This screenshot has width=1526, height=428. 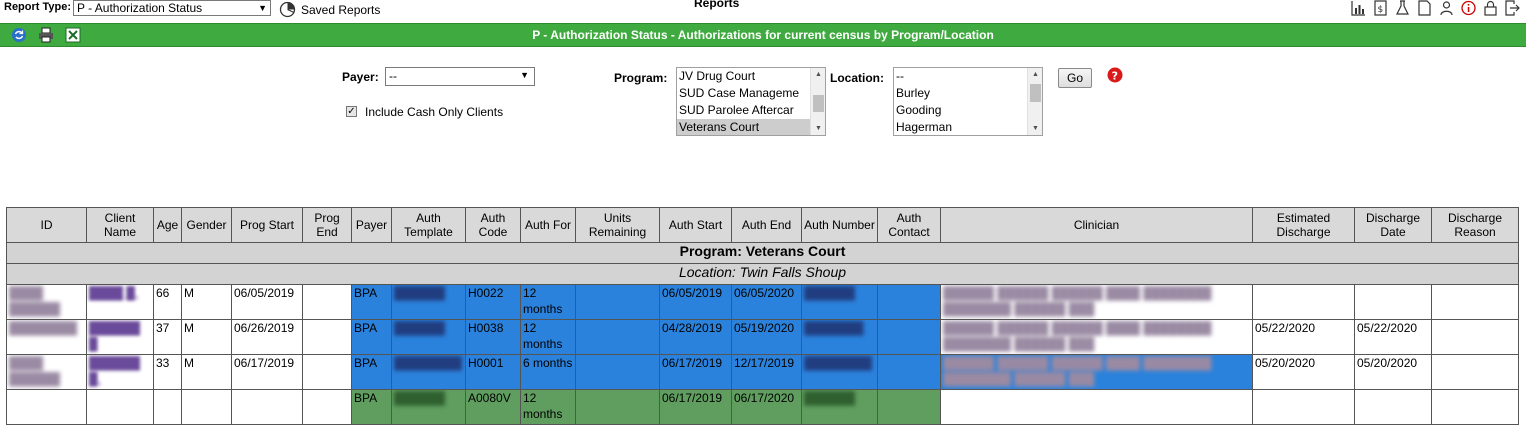 I want to click on cell-auth-number: ████████, so click(x=839, y=372).